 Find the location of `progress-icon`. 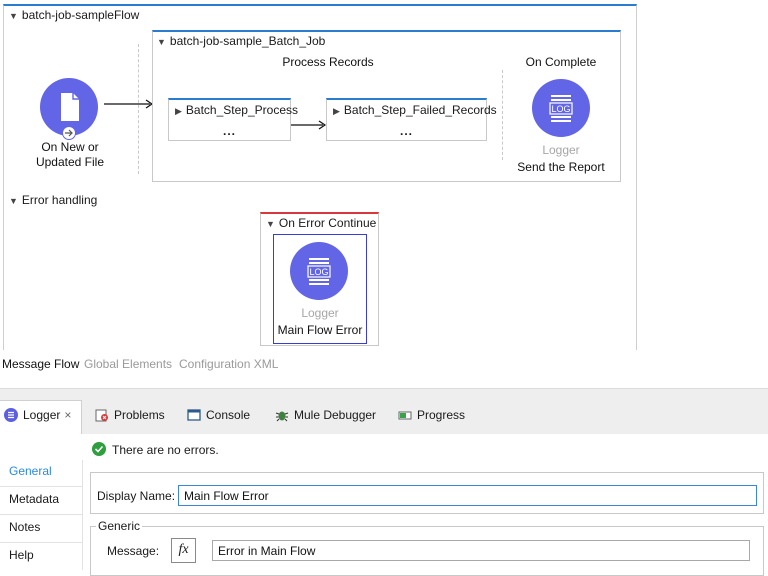

progress-icon is located at coordinates (405, 415).